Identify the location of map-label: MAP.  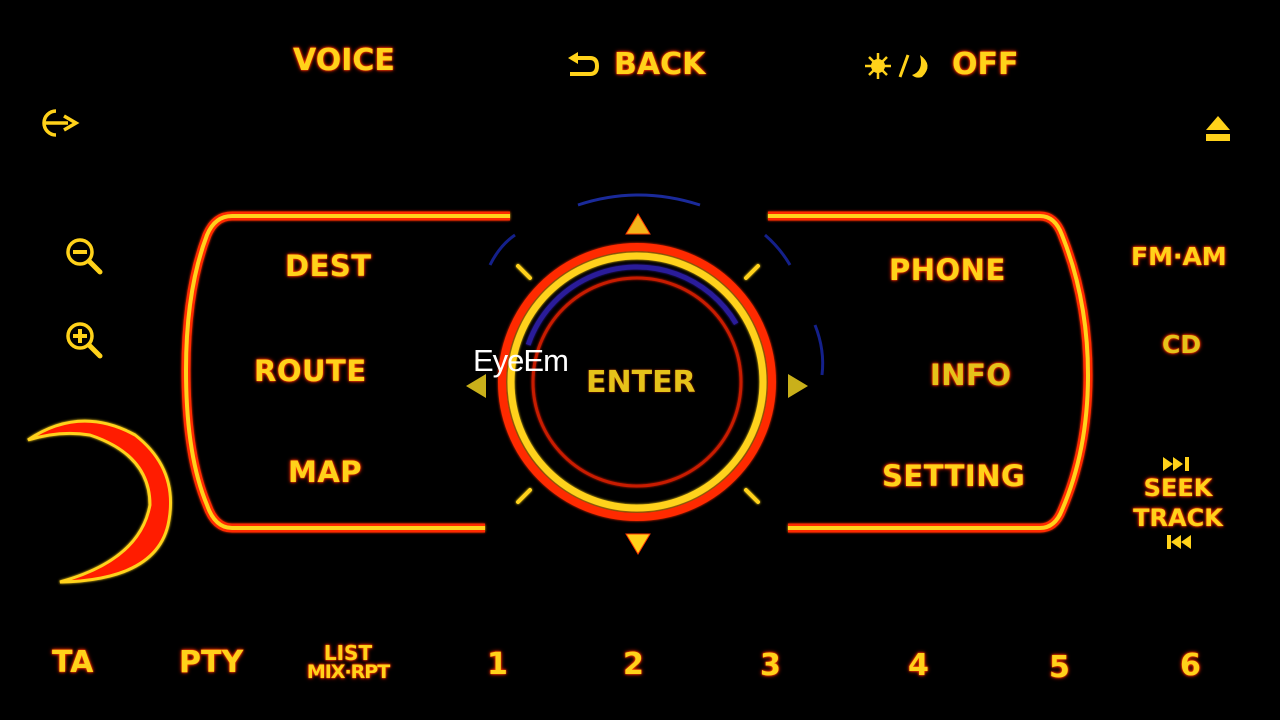
(325, 472).